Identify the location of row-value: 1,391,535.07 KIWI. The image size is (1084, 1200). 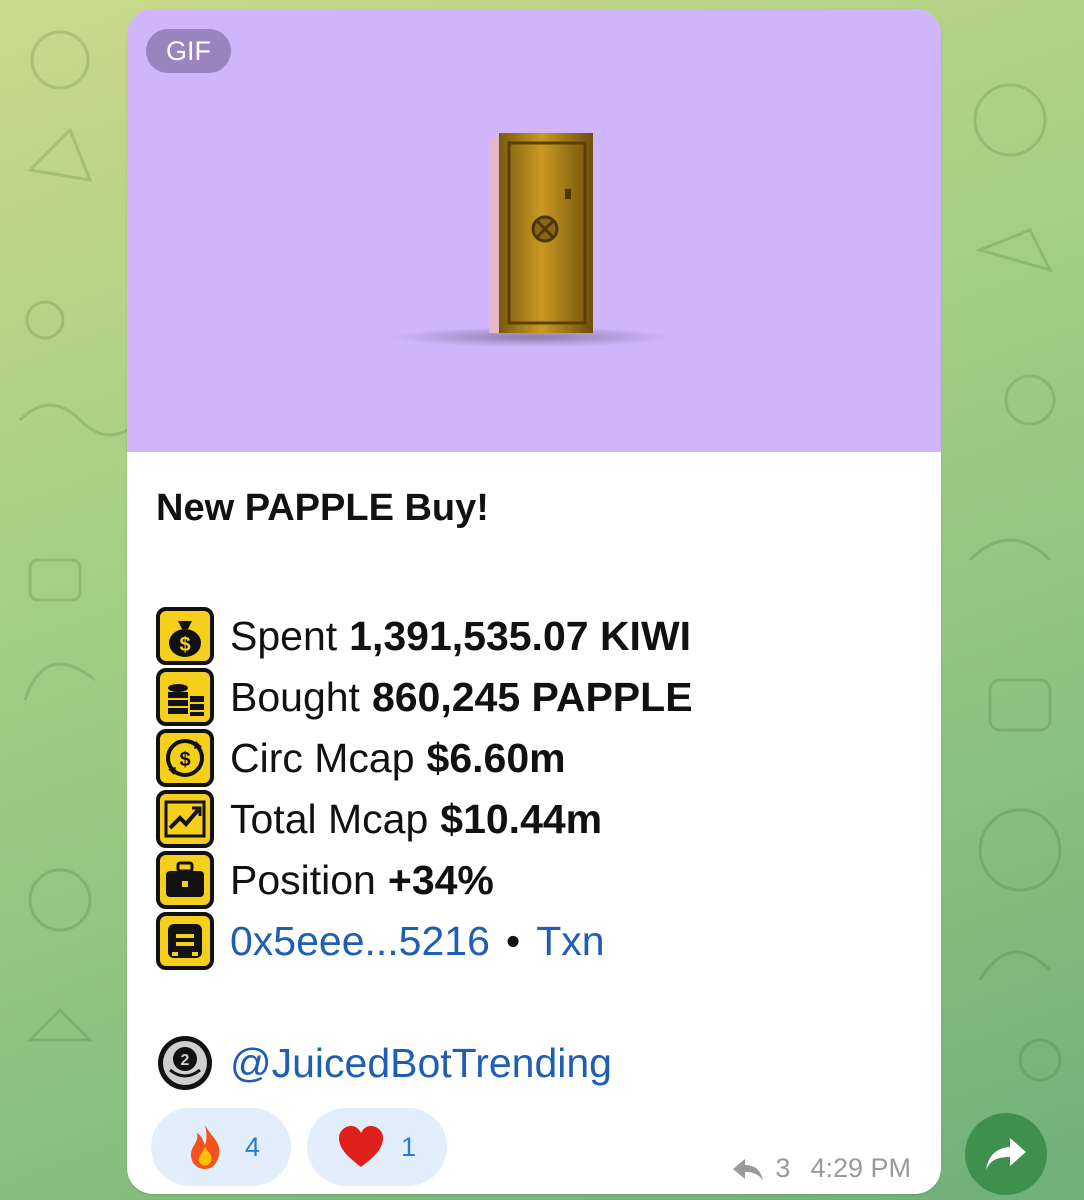
(520, 635).